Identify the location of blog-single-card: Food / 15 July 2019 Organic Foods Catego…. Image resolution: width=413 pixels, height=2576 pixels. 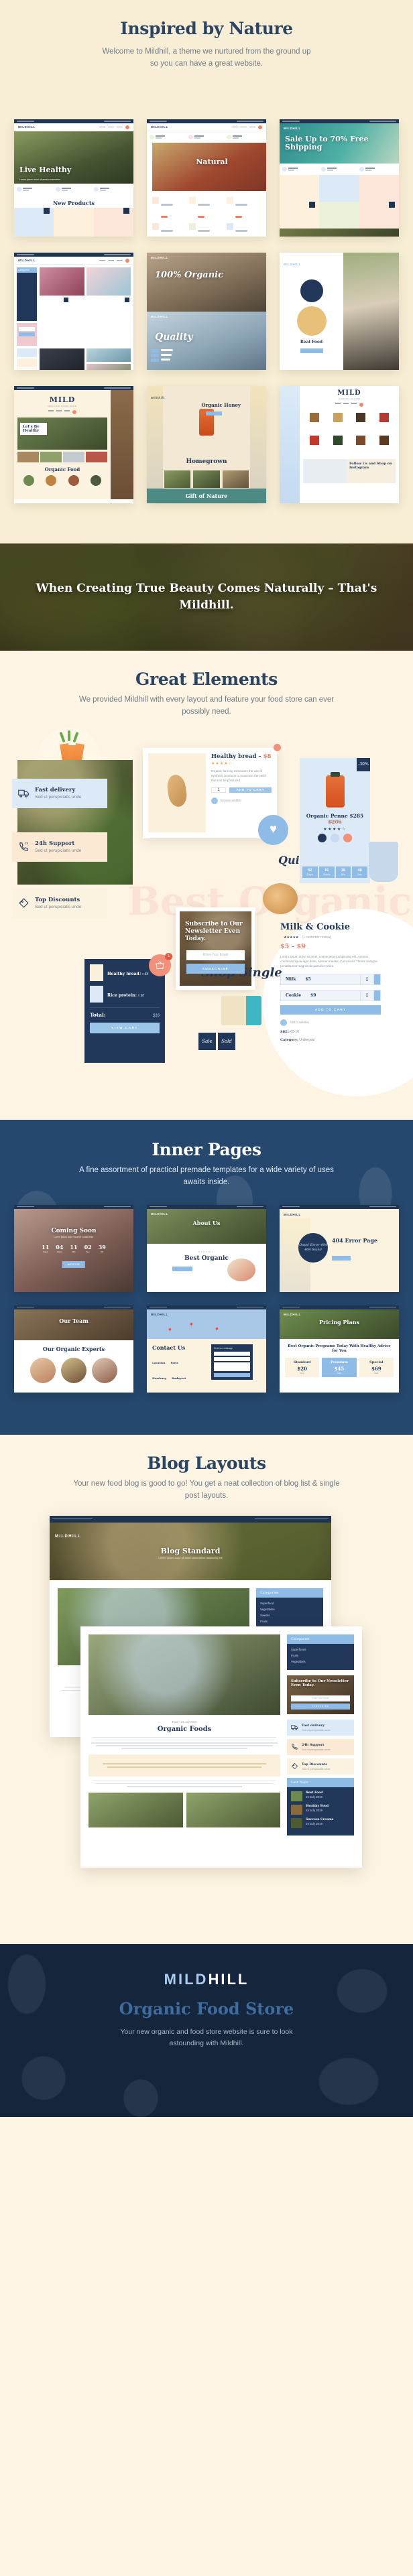
(221, 1747).